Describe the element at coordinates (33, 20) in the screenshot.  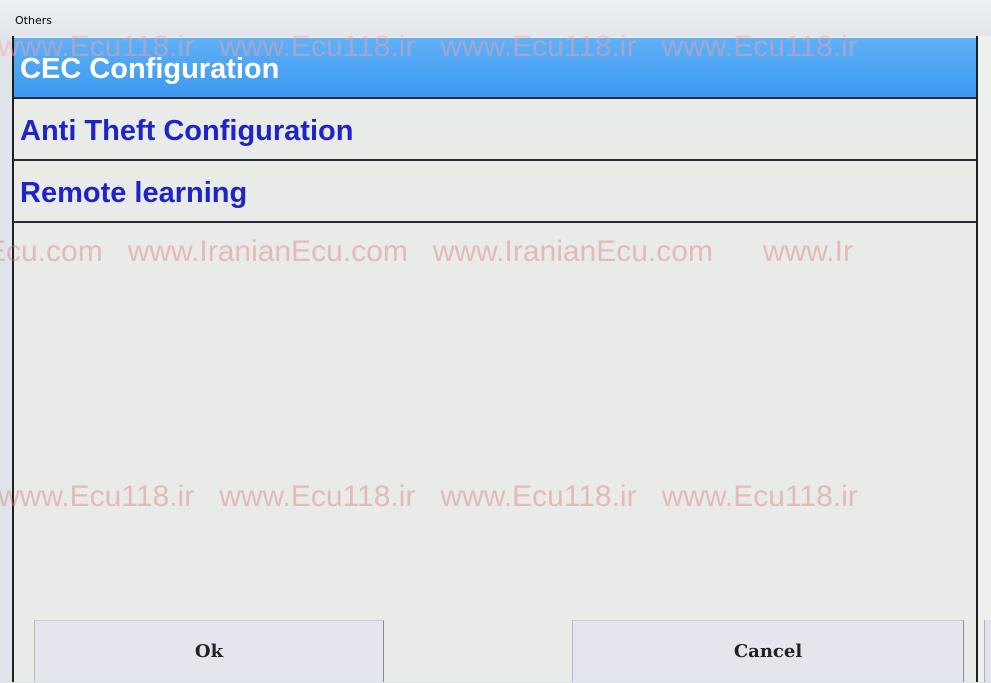
I see `window-title: Others` at that location.